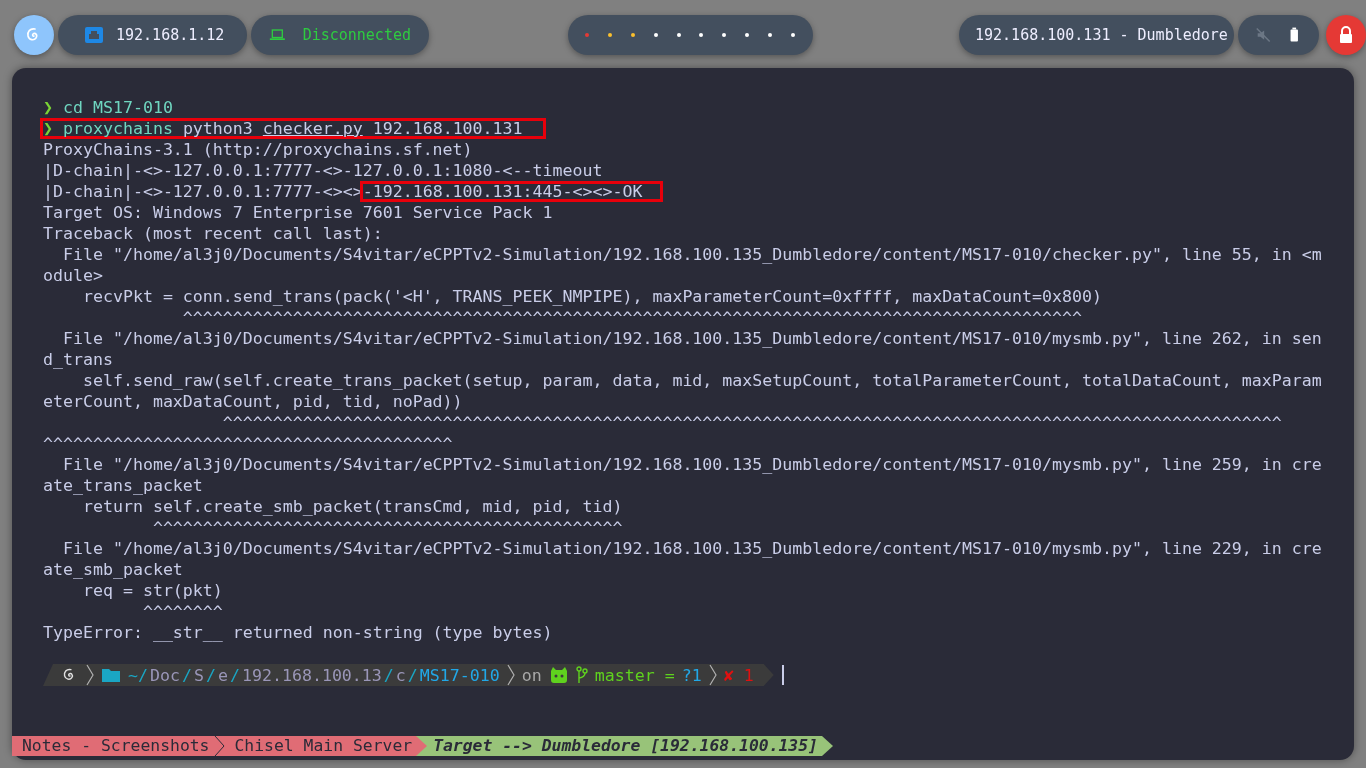  I want to click on output-text: 192.168.100.131, so click(447, 128).